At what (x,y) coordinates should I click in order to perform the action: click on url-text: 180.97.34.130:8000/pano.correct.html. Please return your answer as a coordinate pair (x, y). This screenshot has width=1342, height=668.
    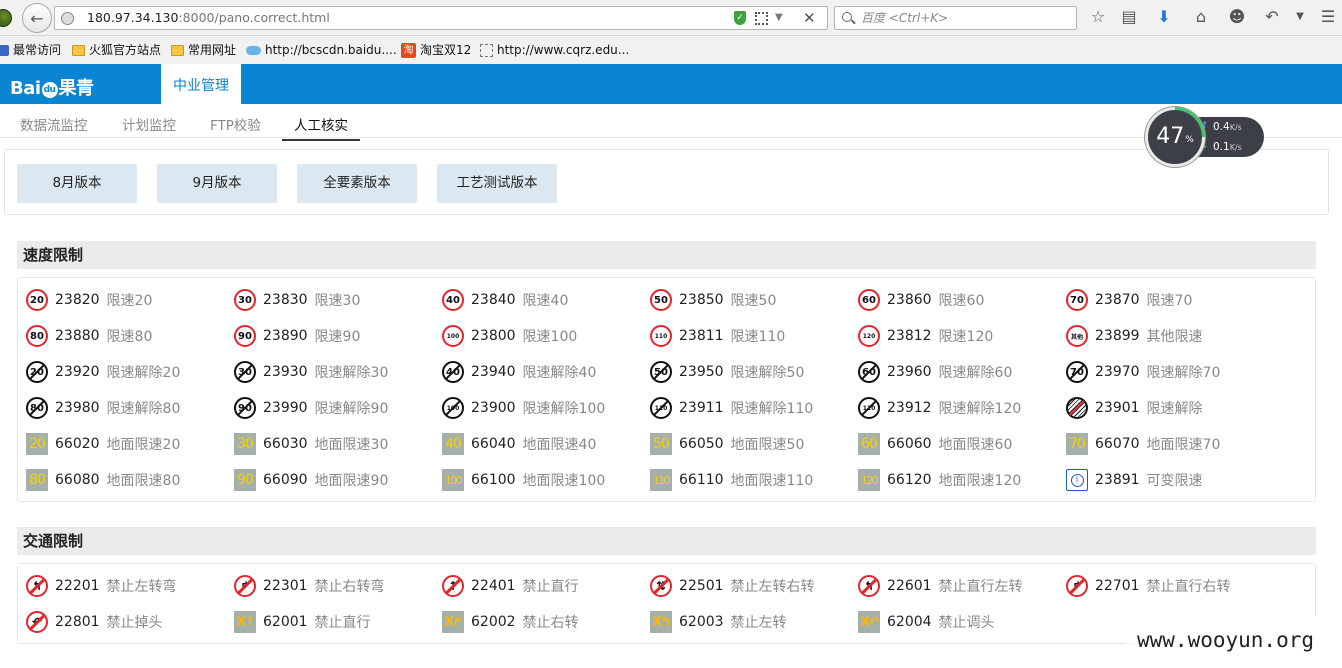
    Looking at the image, I should click on (208, 18).